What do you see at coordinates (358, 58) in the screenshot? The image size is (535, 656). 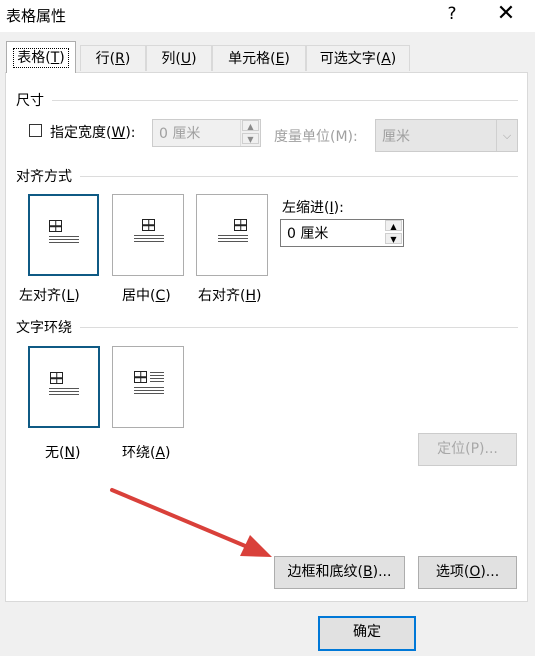 I see `tab-alt-text: 可选文字(A)` at bounding box center [358, 58].